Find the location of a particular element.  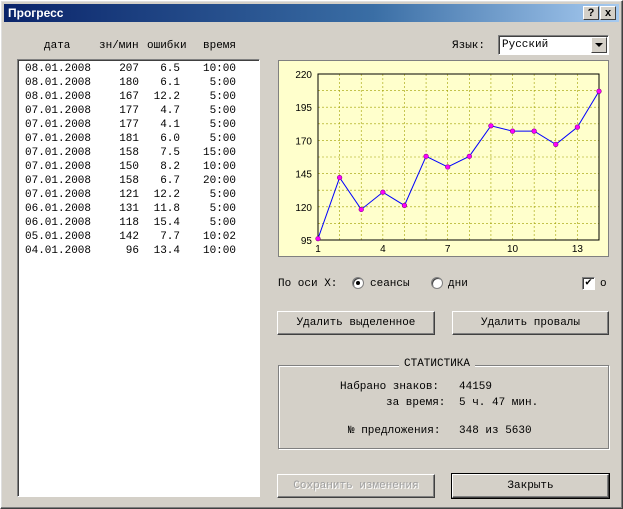

x-tick-label: 10 is located at coordinates (513, 249).